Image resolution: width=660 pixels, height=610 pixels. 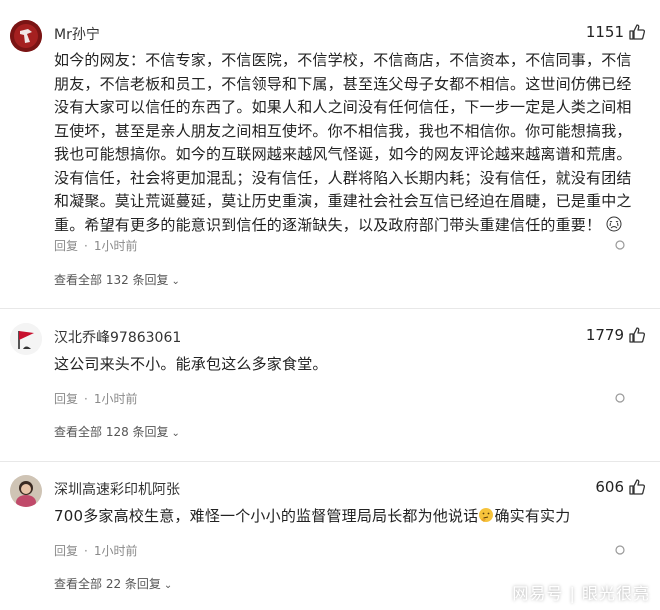 I want to click on replies-label: 查看全部 128 条回复, so click(x=111, y=432).